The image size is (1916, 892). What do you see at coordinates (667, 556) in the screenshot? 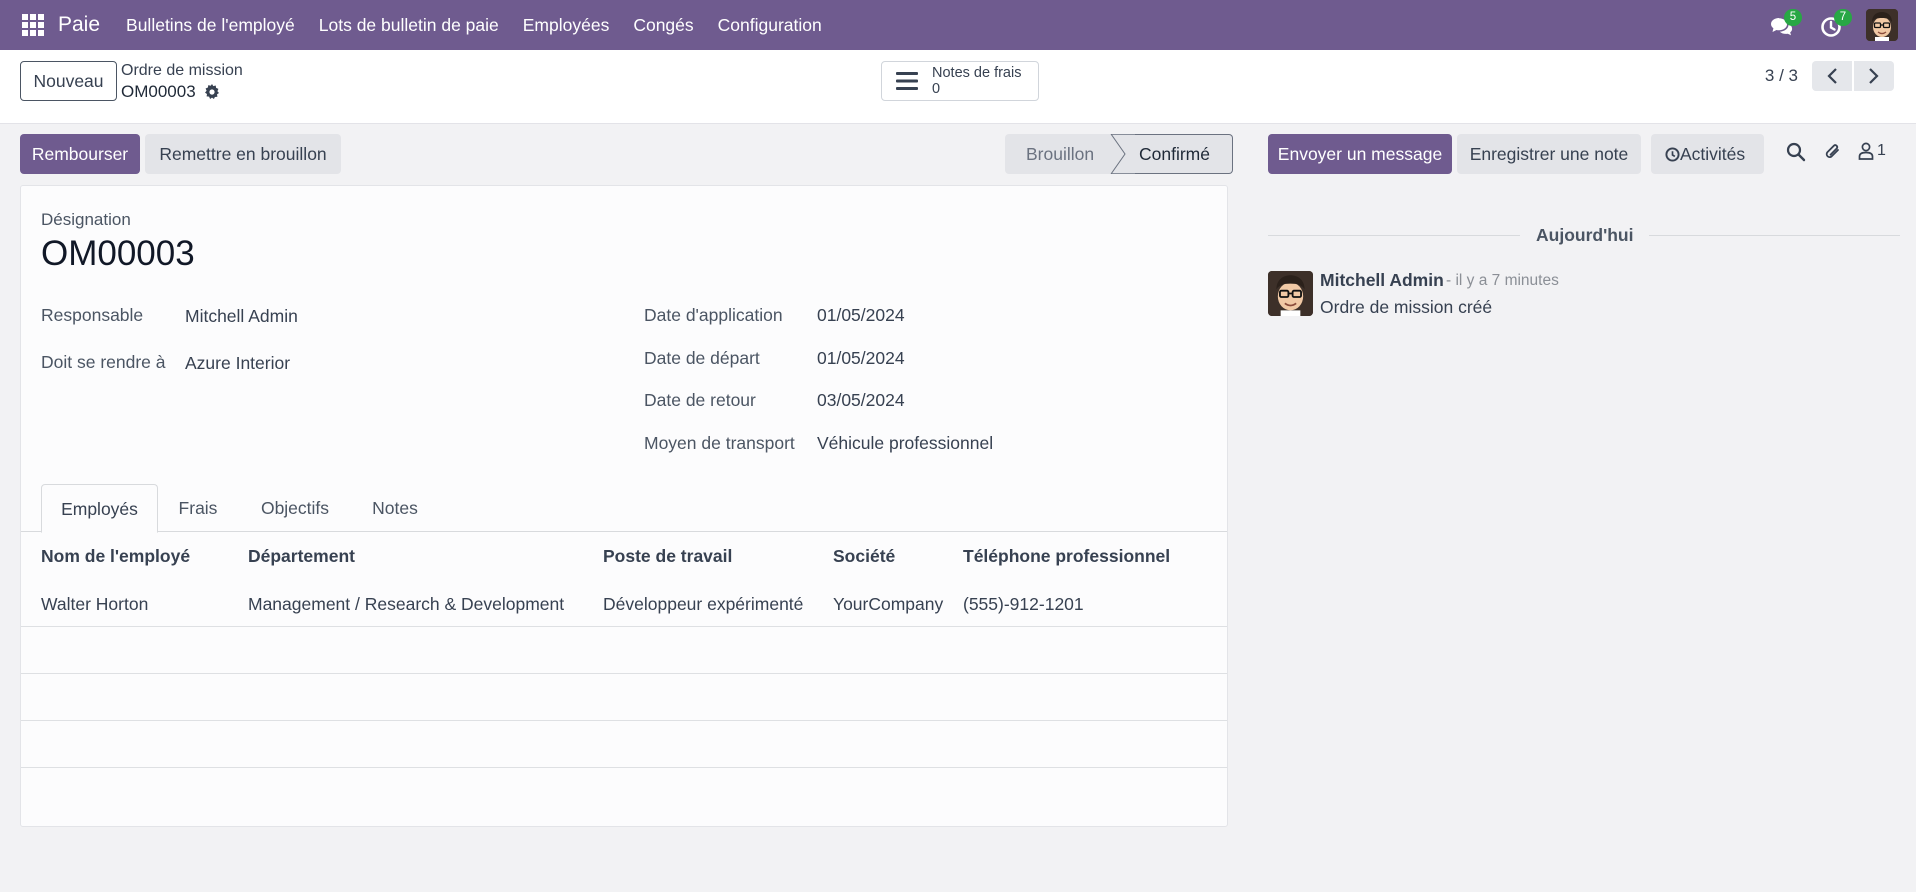
I see `column-job-position: Poste de travail` at bounding box center [667, 556].